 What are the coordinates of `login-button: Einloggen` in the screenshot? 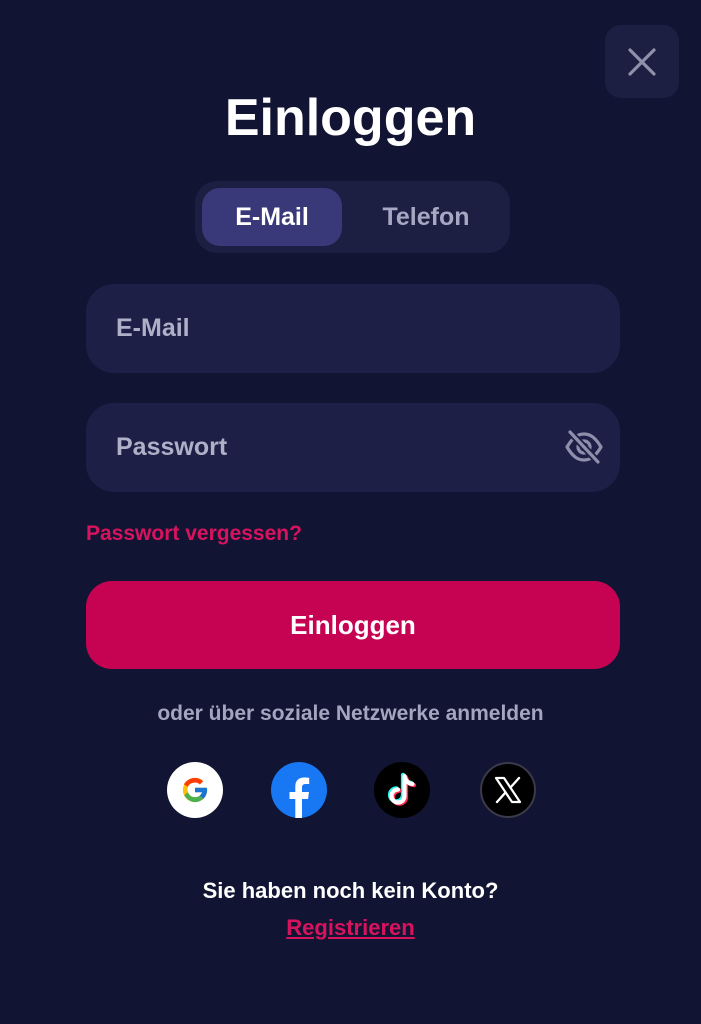 It's located at (353, 625).